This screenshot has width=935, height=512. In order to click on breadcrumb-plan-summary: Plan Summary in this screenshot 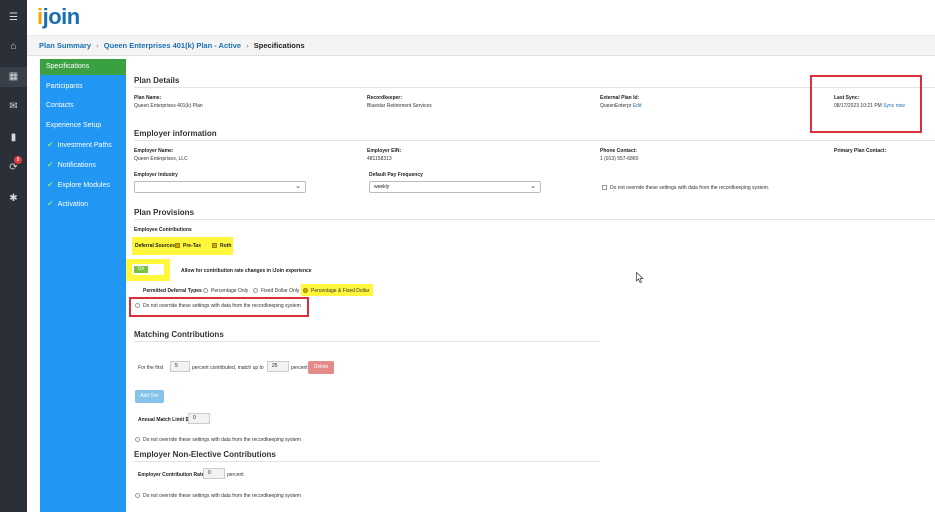, I will do `click(65, 45)`.